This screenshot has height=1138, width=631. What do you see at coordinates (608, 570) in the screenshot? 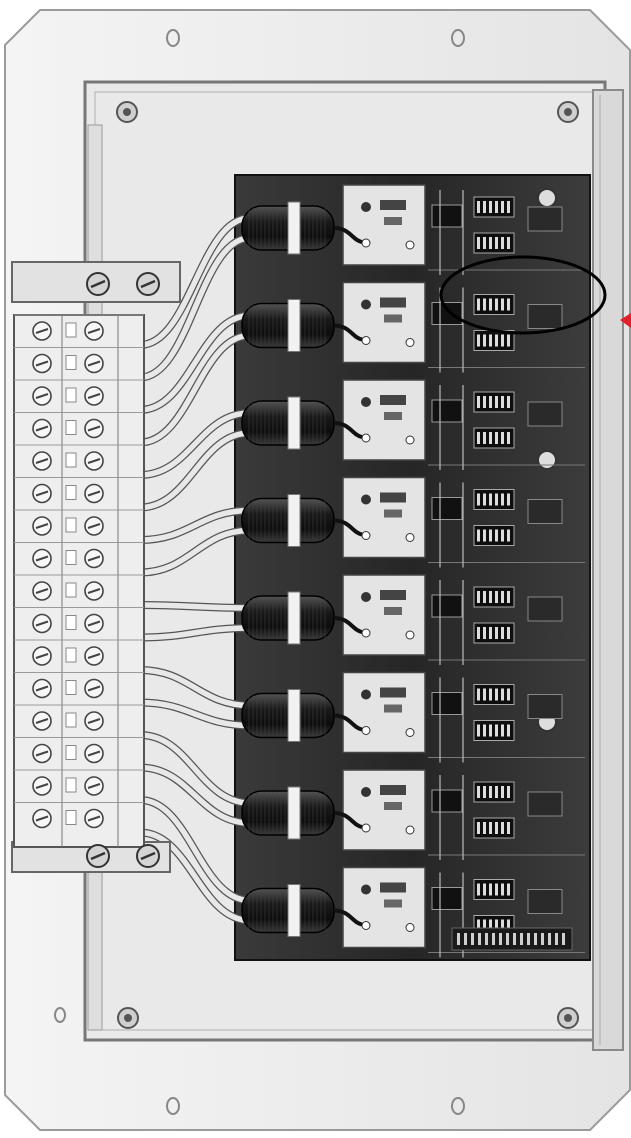
I see `right-rail` at bounding box center [608, 570].